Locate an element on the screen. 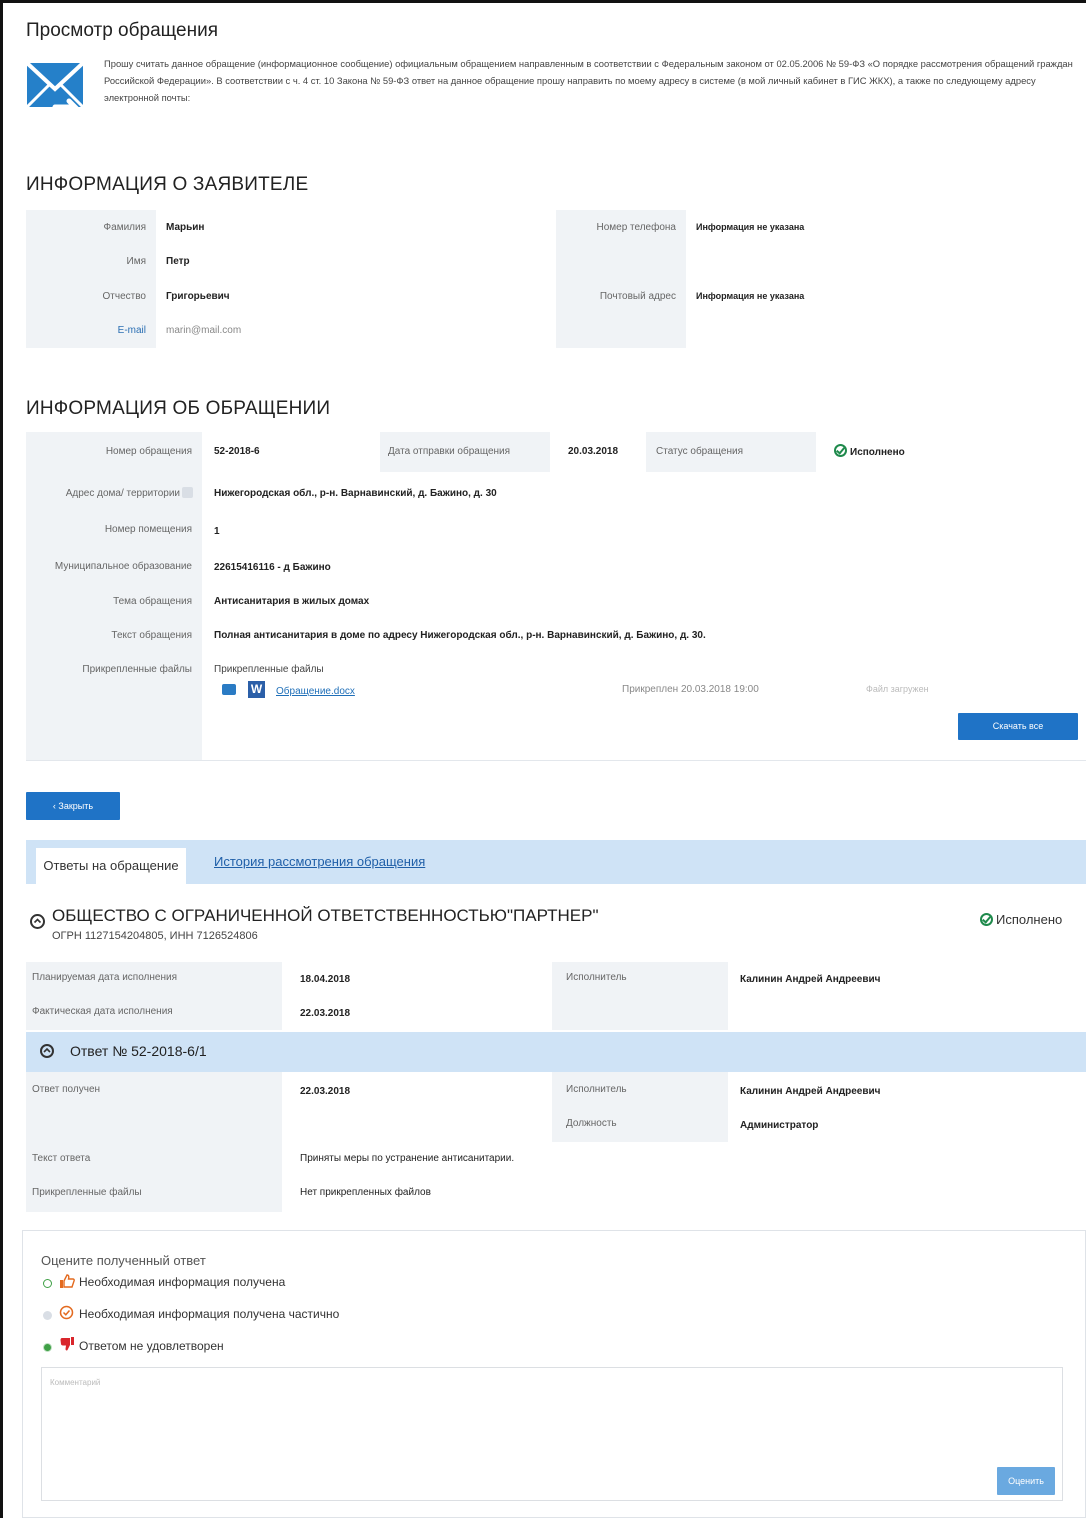  postal-value: Информация не указана is located at coordinates (750, 296).